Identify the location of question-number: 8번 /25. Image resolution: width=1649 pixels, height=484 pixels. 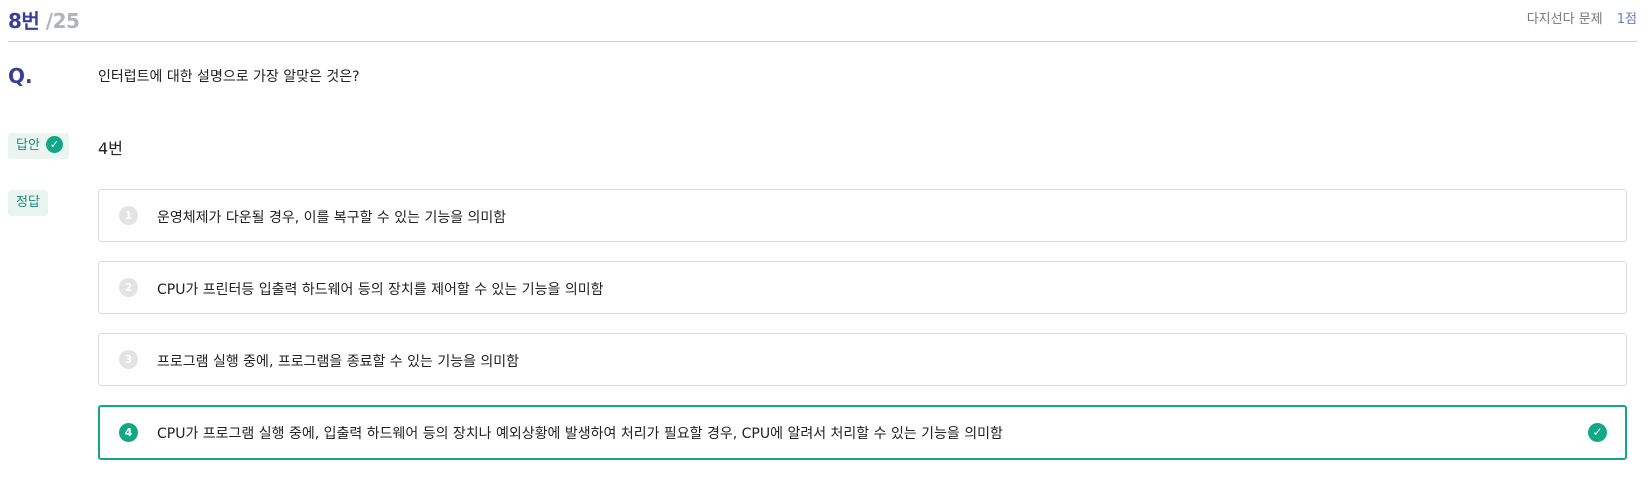
(44, 19).